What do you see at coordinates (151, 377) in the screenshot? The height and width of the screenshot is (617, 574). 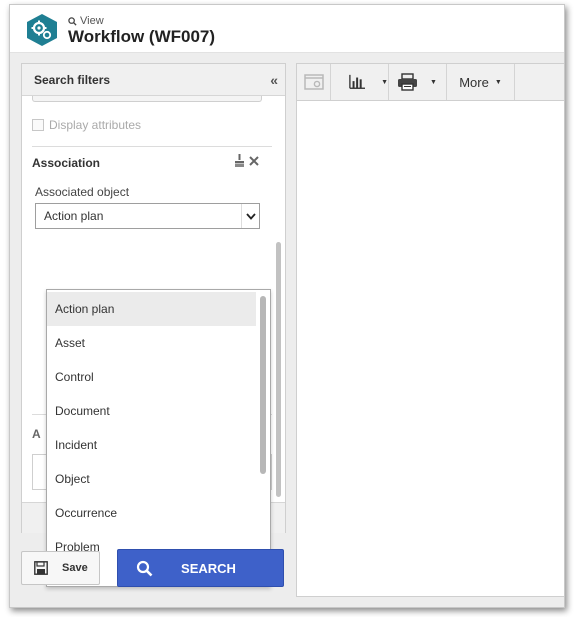 I see `dropdown-option: Control` at bounding box center [151, 377].